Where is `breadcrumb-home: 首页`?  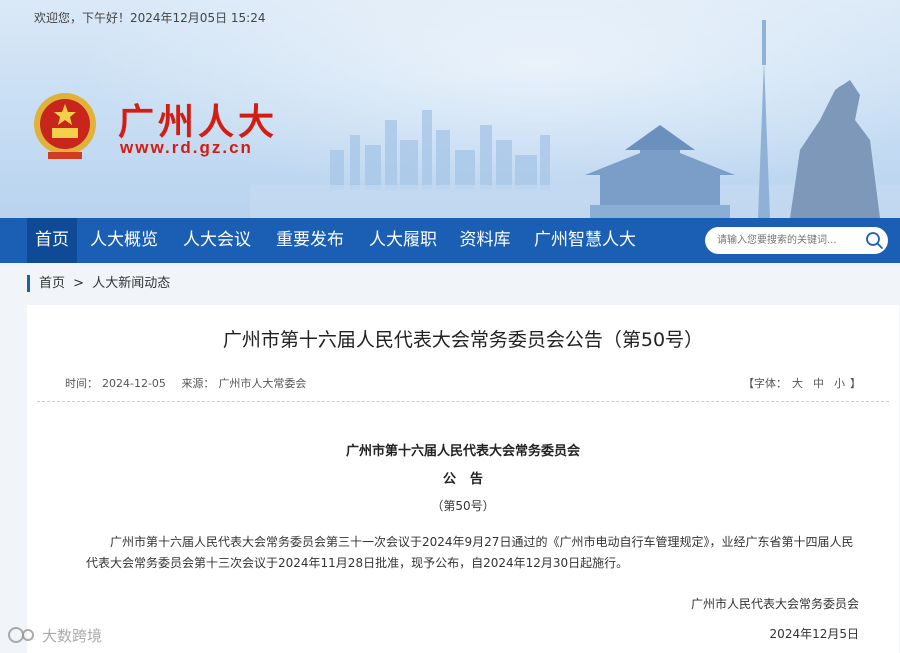
breadcrumb-home: 首页 is located at coordinates (52, 283).